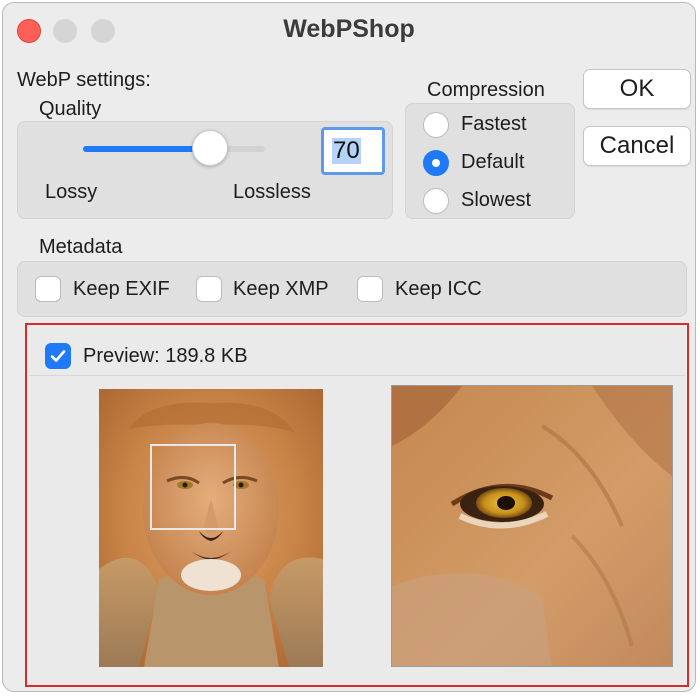 This screenshot has height=696, width=700. I want to click on quality-slider-fill, so click(147, 149).